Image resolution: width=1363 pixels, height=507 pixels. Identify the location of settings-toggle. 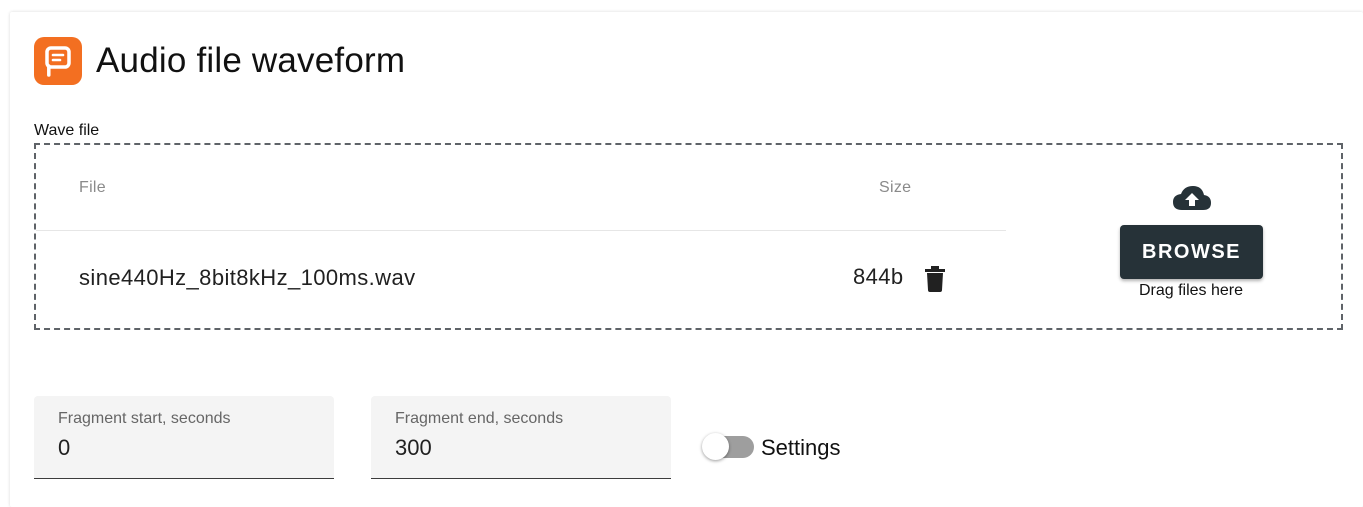
(729, 447).